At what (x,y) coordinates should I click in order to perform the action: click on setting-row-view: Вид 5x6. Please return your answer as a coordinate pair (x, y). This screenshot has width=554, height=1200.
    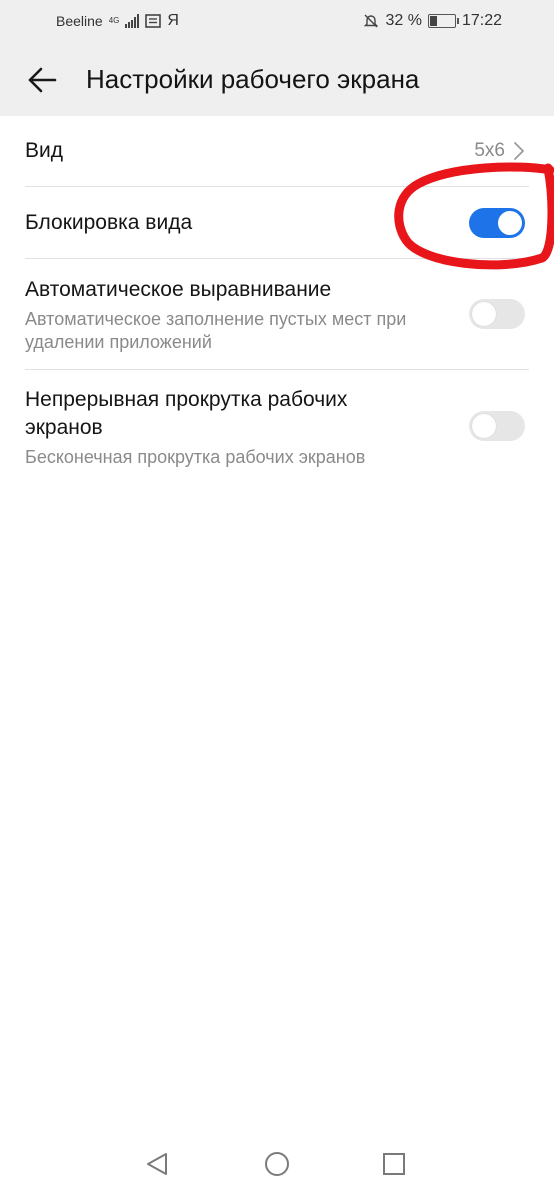
    Looking at the image, I should click on (277, 151).